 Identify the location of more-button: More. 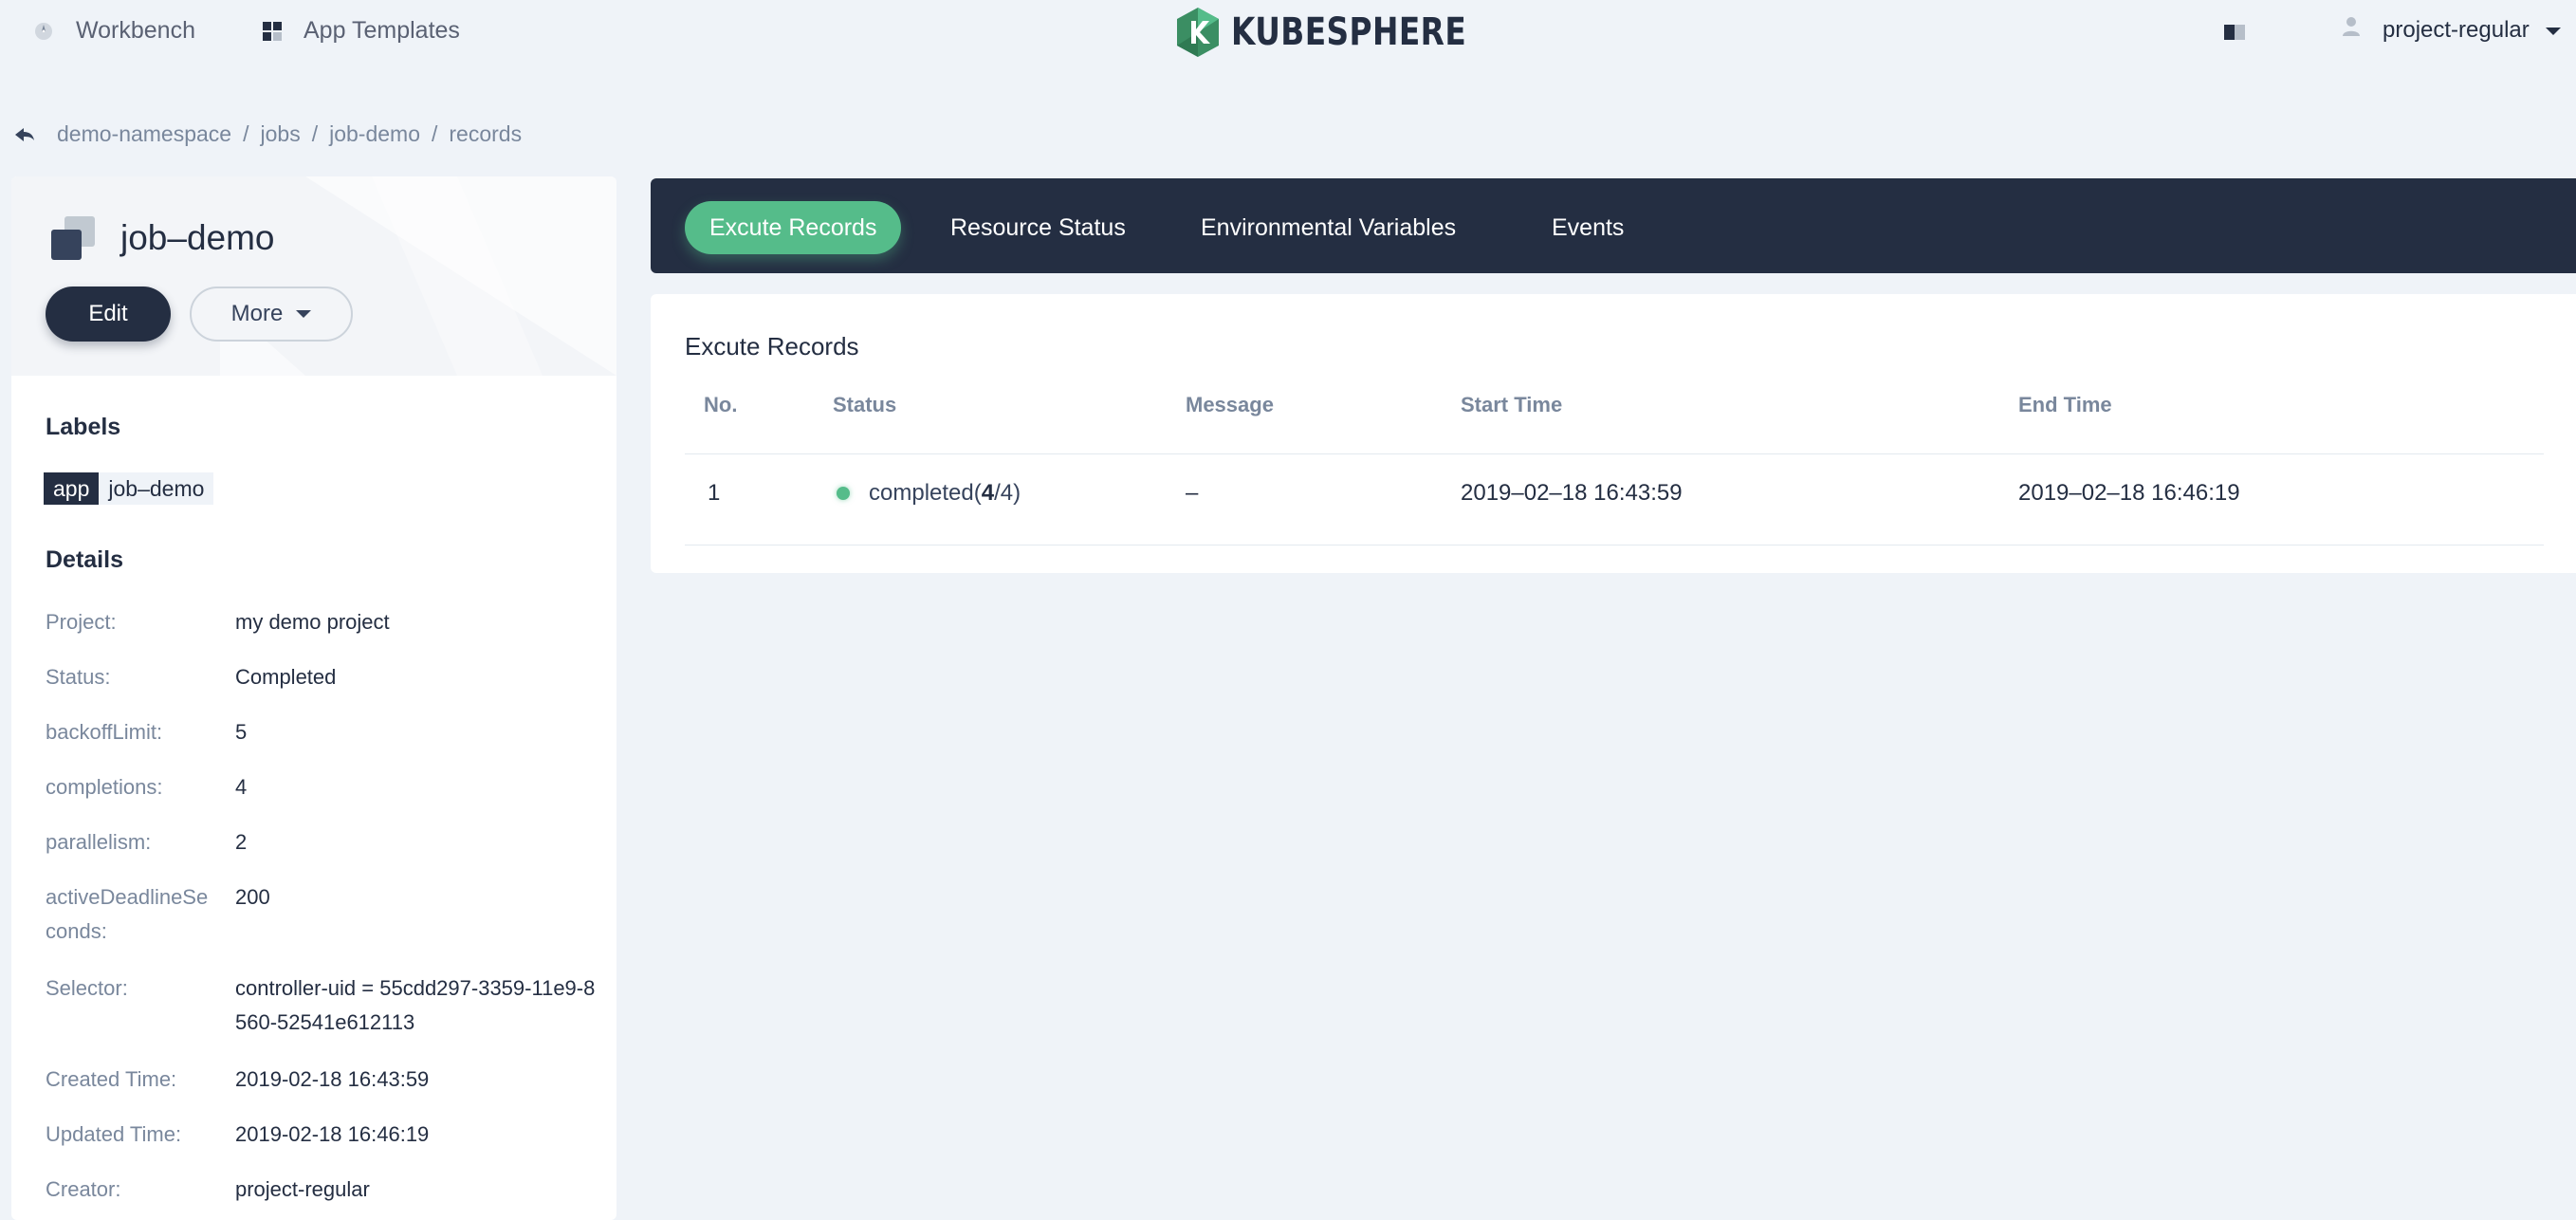
(271, 314).